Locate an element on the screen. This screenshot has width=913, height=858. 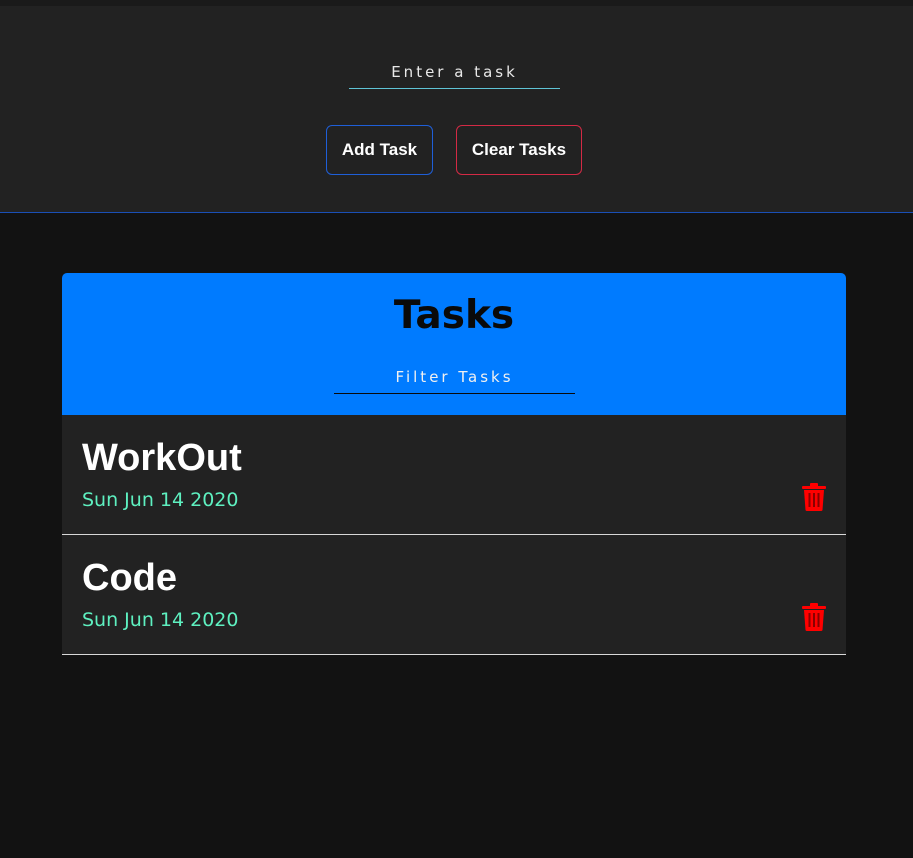
task-input is located at coordinates (454, 72).